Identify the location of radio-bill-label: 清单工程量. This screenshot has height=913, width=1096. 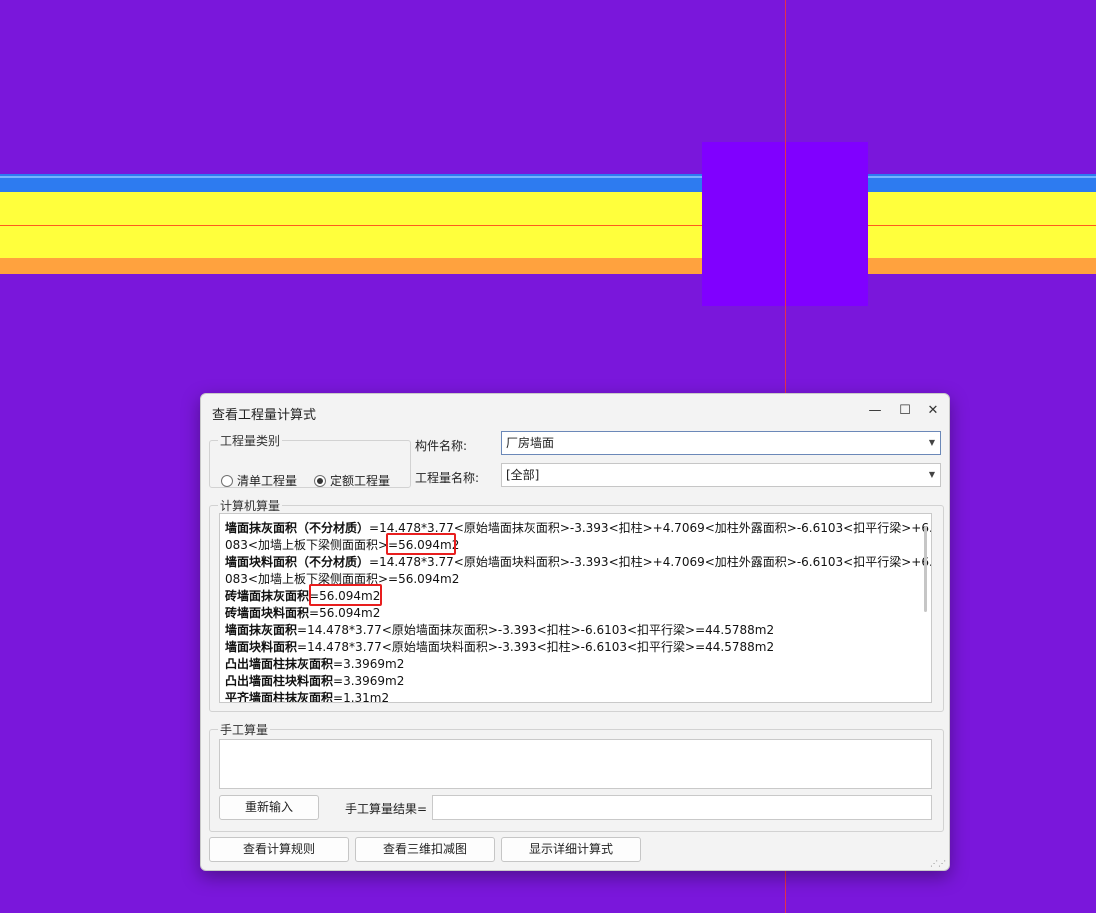
(267, 481).